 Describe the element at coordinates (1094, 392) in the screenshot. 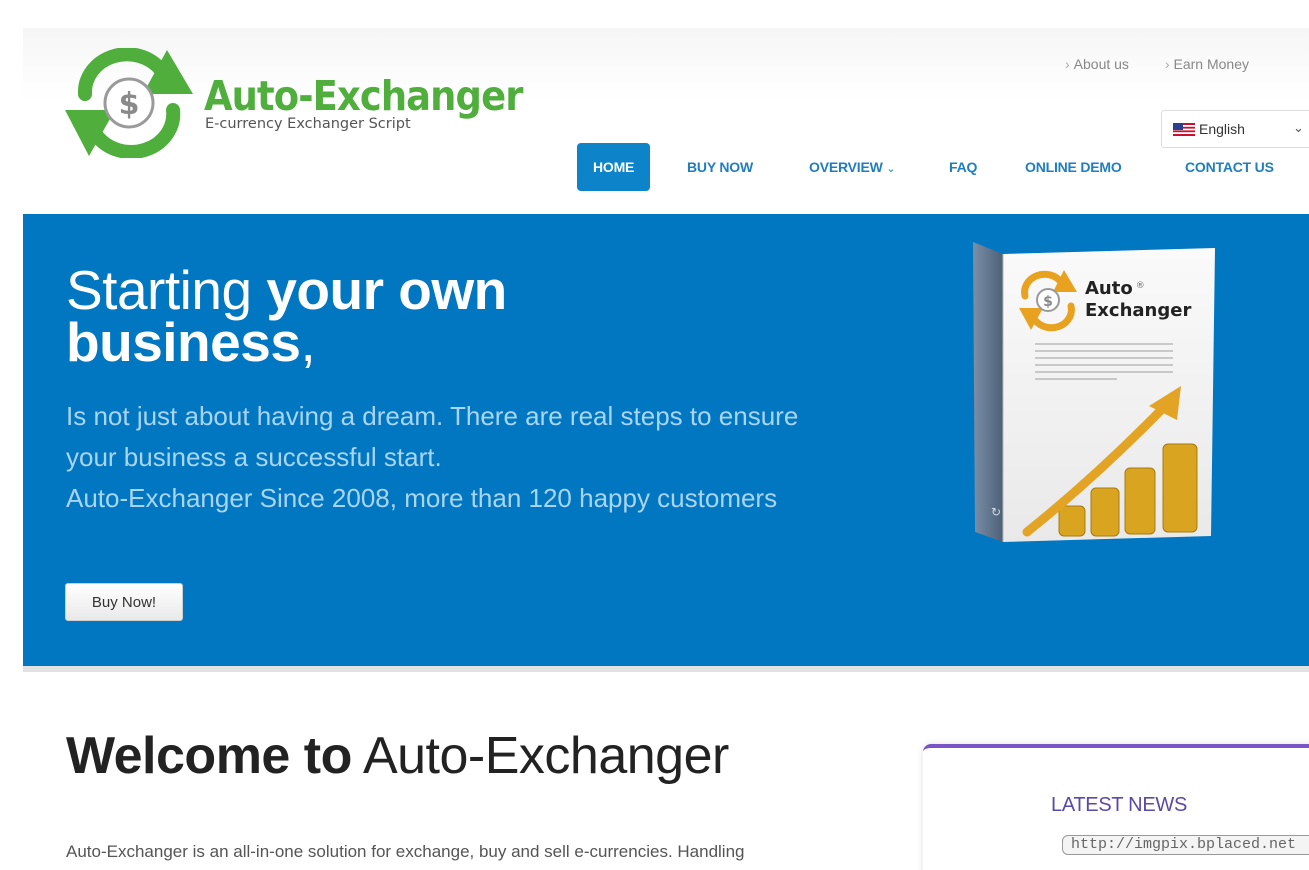

I see `product-box-image: $ Auto ® Exchanger ↻` at that location.